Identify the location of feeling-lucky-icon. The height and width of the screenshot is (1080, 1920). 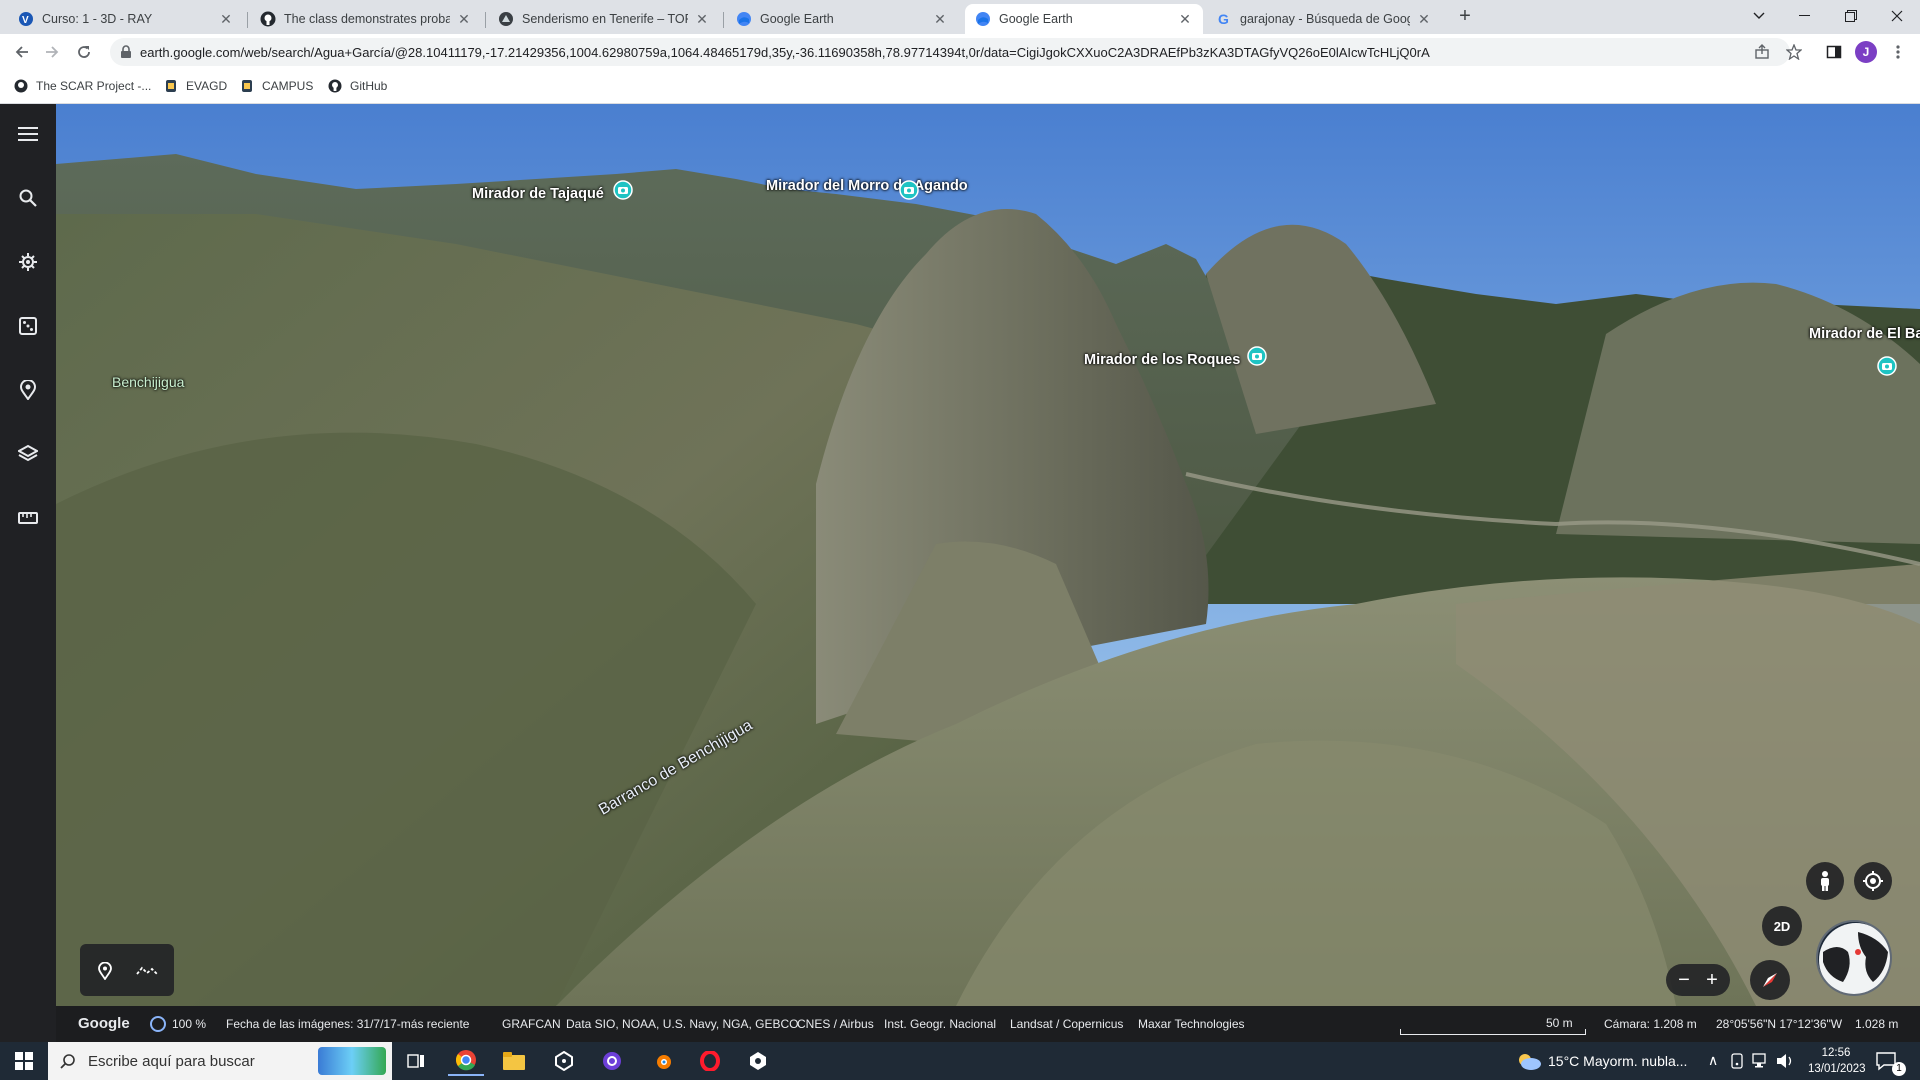
(28, 326).